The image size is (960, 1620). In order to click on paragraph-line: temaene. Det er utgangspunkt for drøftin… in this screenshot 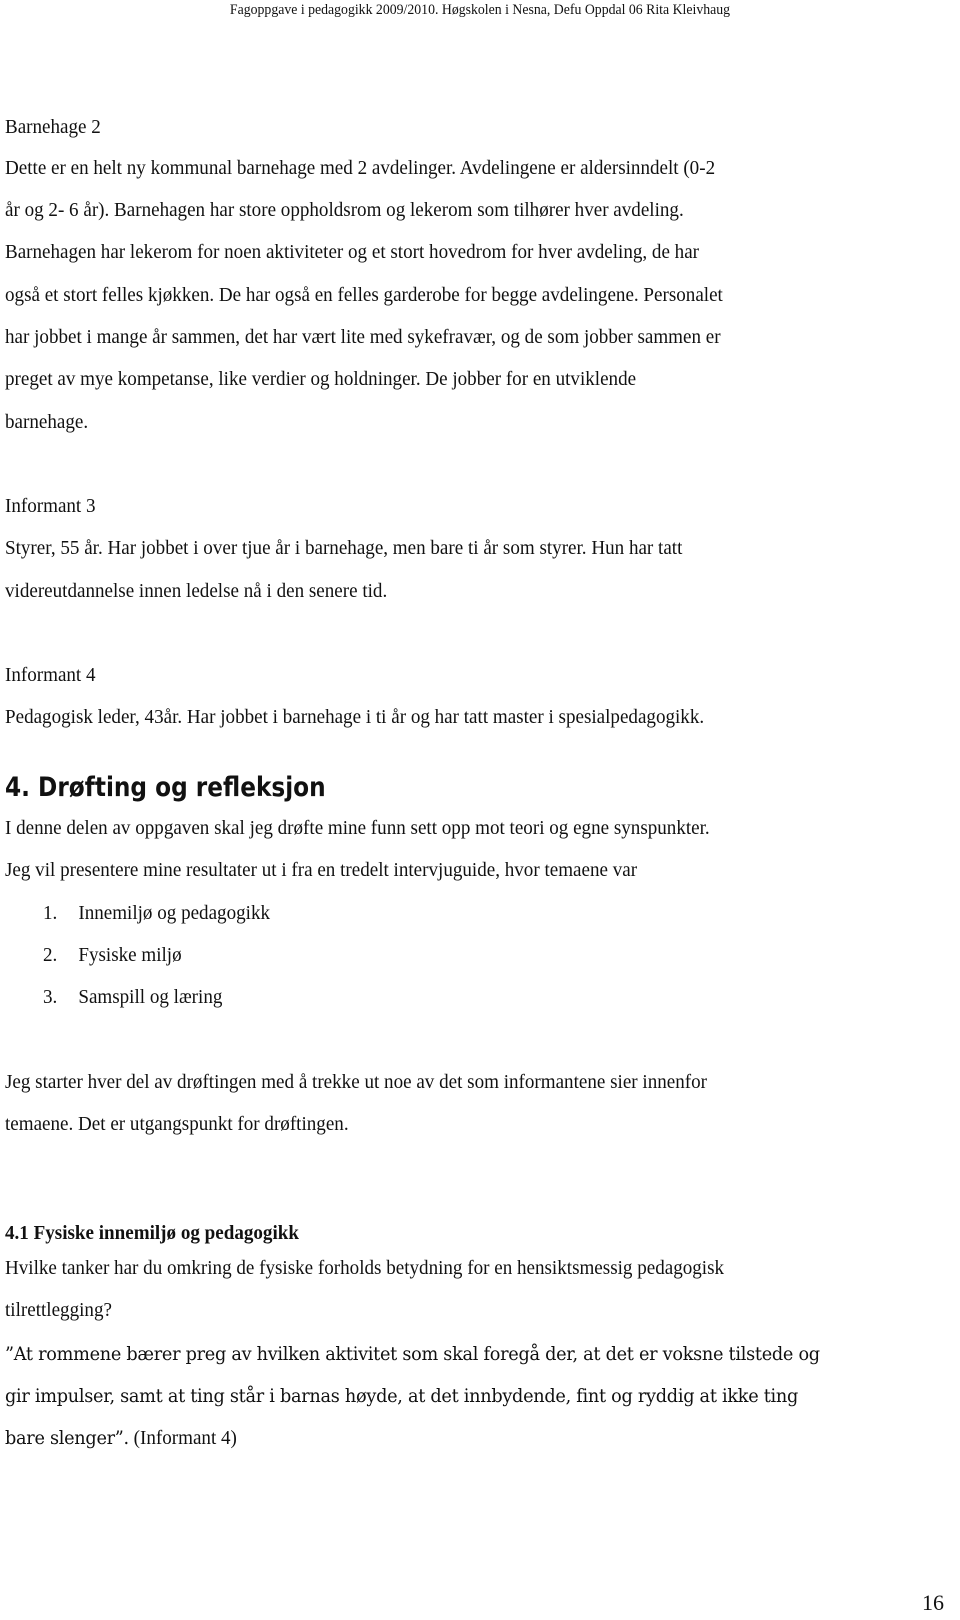, I will do `click(177, 1124)`.